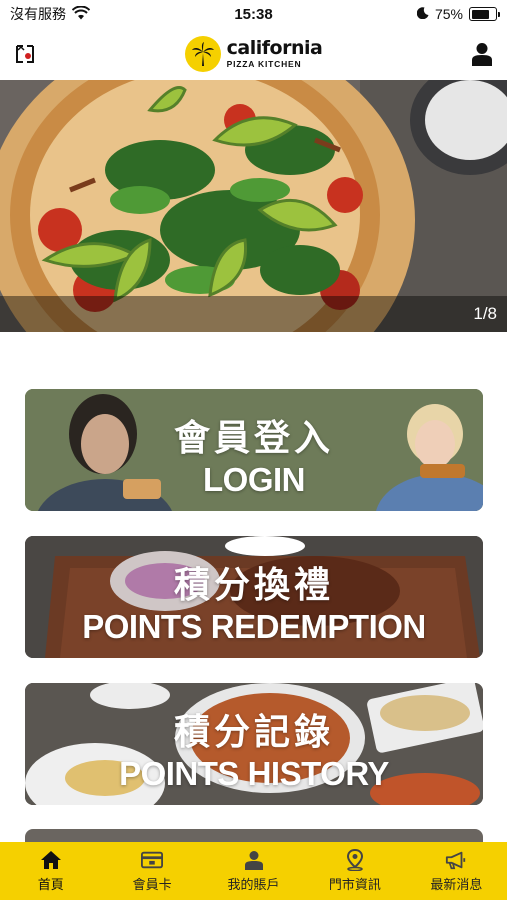  What do you see at coordinates (151, 871) in the screenshot?
I see `nav-member-card: 會員卡` at bounding box center [151, 871].